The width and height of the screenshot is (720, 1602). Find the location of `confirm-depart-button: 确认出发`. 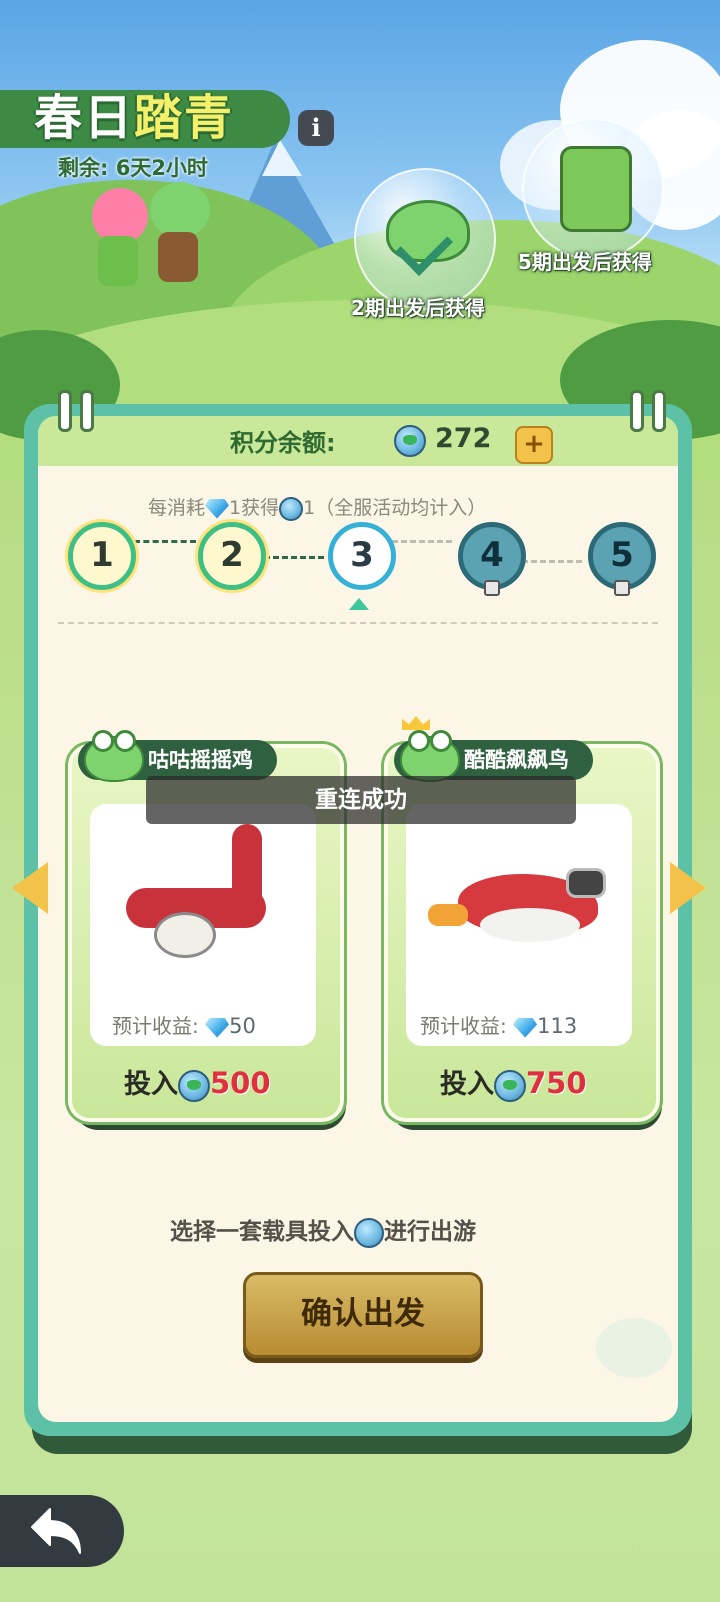

confirm-depart-button: 确认出发 is located at coordinates (363, 1315).